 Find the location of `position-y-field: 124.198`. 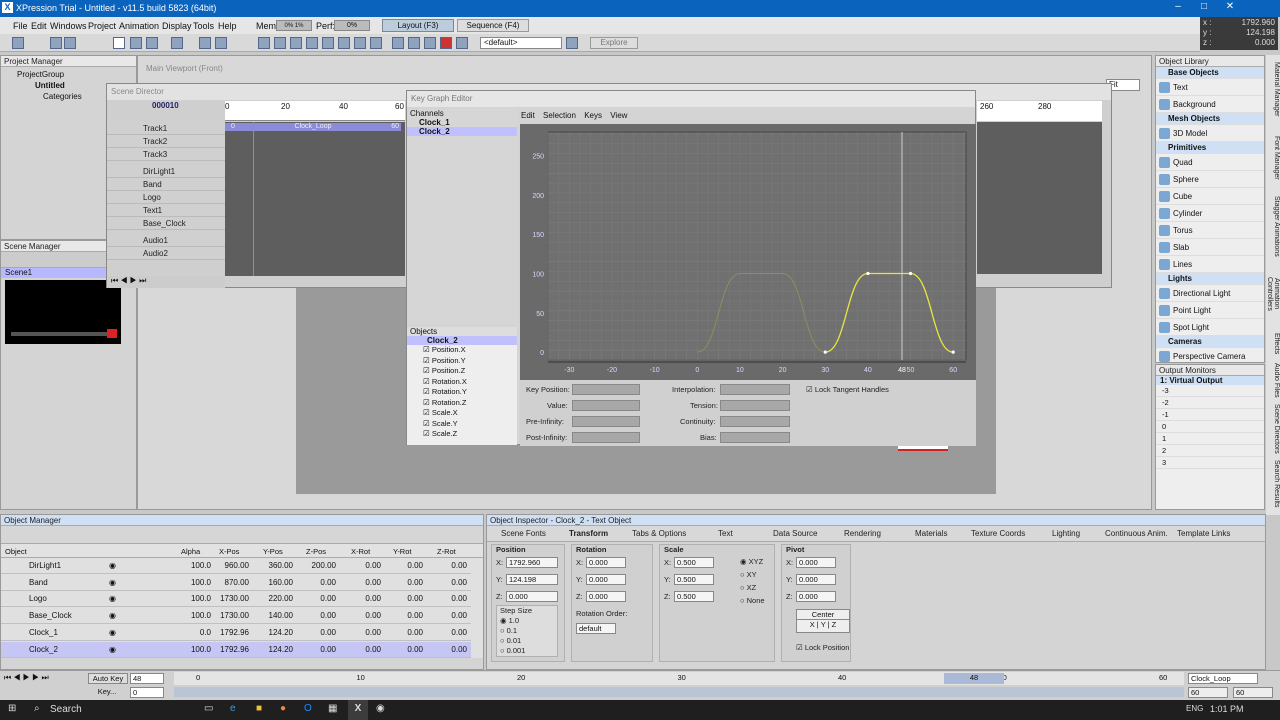

position-y-field: 124.198 is located at coordinates (532, 579).